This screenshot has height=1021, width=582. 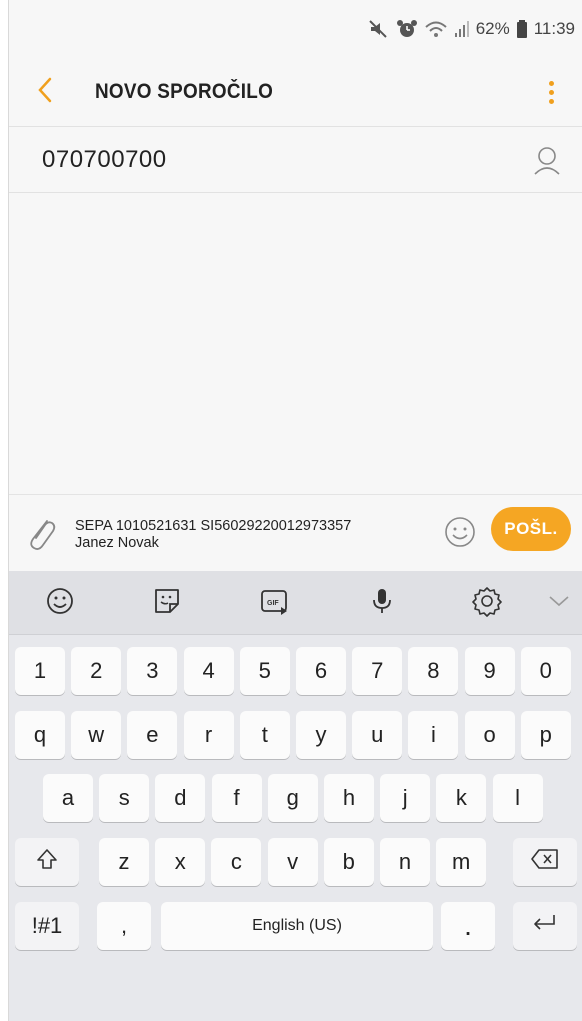 I want to click on key-t: t, so click(x=264, y=735).